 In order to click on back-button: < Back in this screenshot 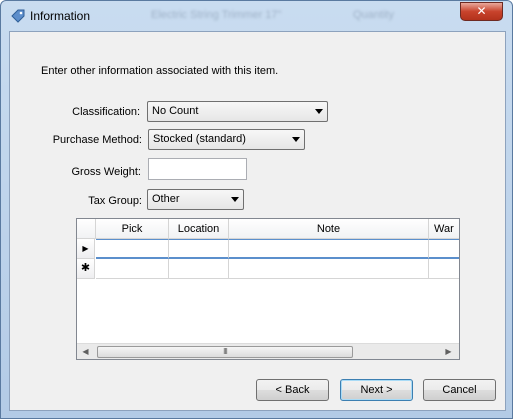, I will do `click(292, 390)`.